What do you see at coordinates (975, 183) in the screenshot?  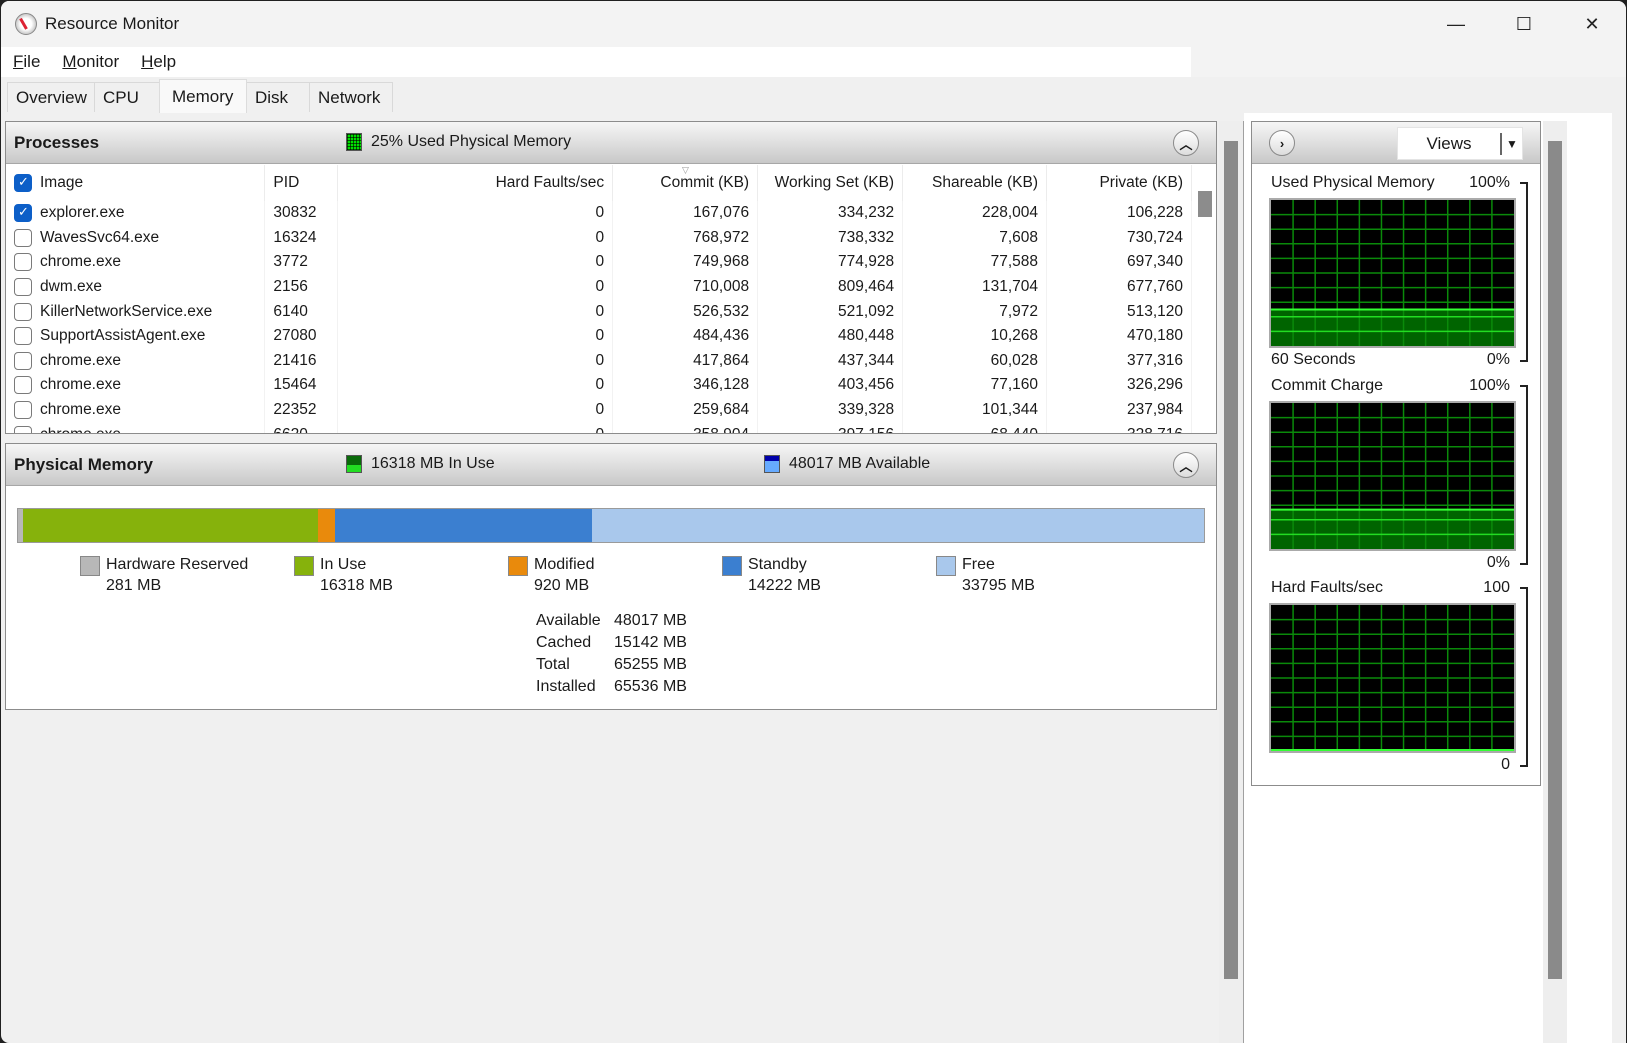 I see `column-shareable: Shareable (KB)` at bounding box center [975, 183].